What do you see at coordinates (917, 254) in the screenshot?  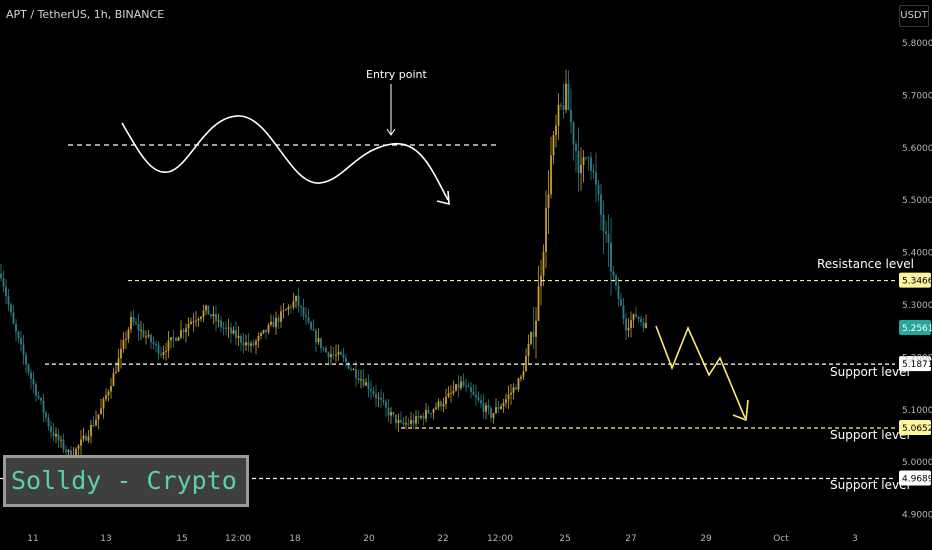 I see `y-tick-label: 5.4000` at bounding box center [917, 254].